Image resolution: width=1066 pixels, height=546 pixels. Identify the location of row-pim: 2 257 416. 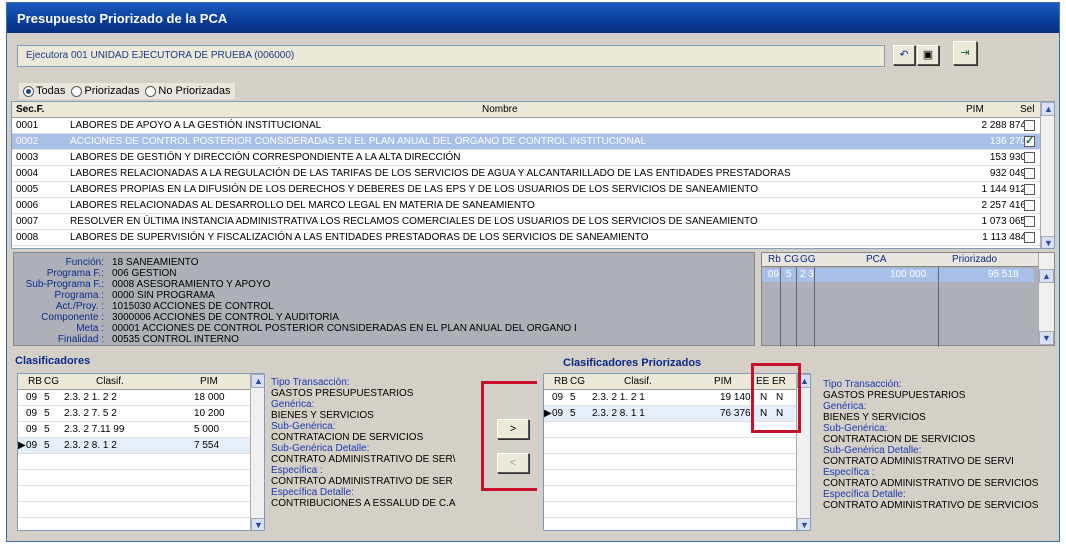
(1004, 205).